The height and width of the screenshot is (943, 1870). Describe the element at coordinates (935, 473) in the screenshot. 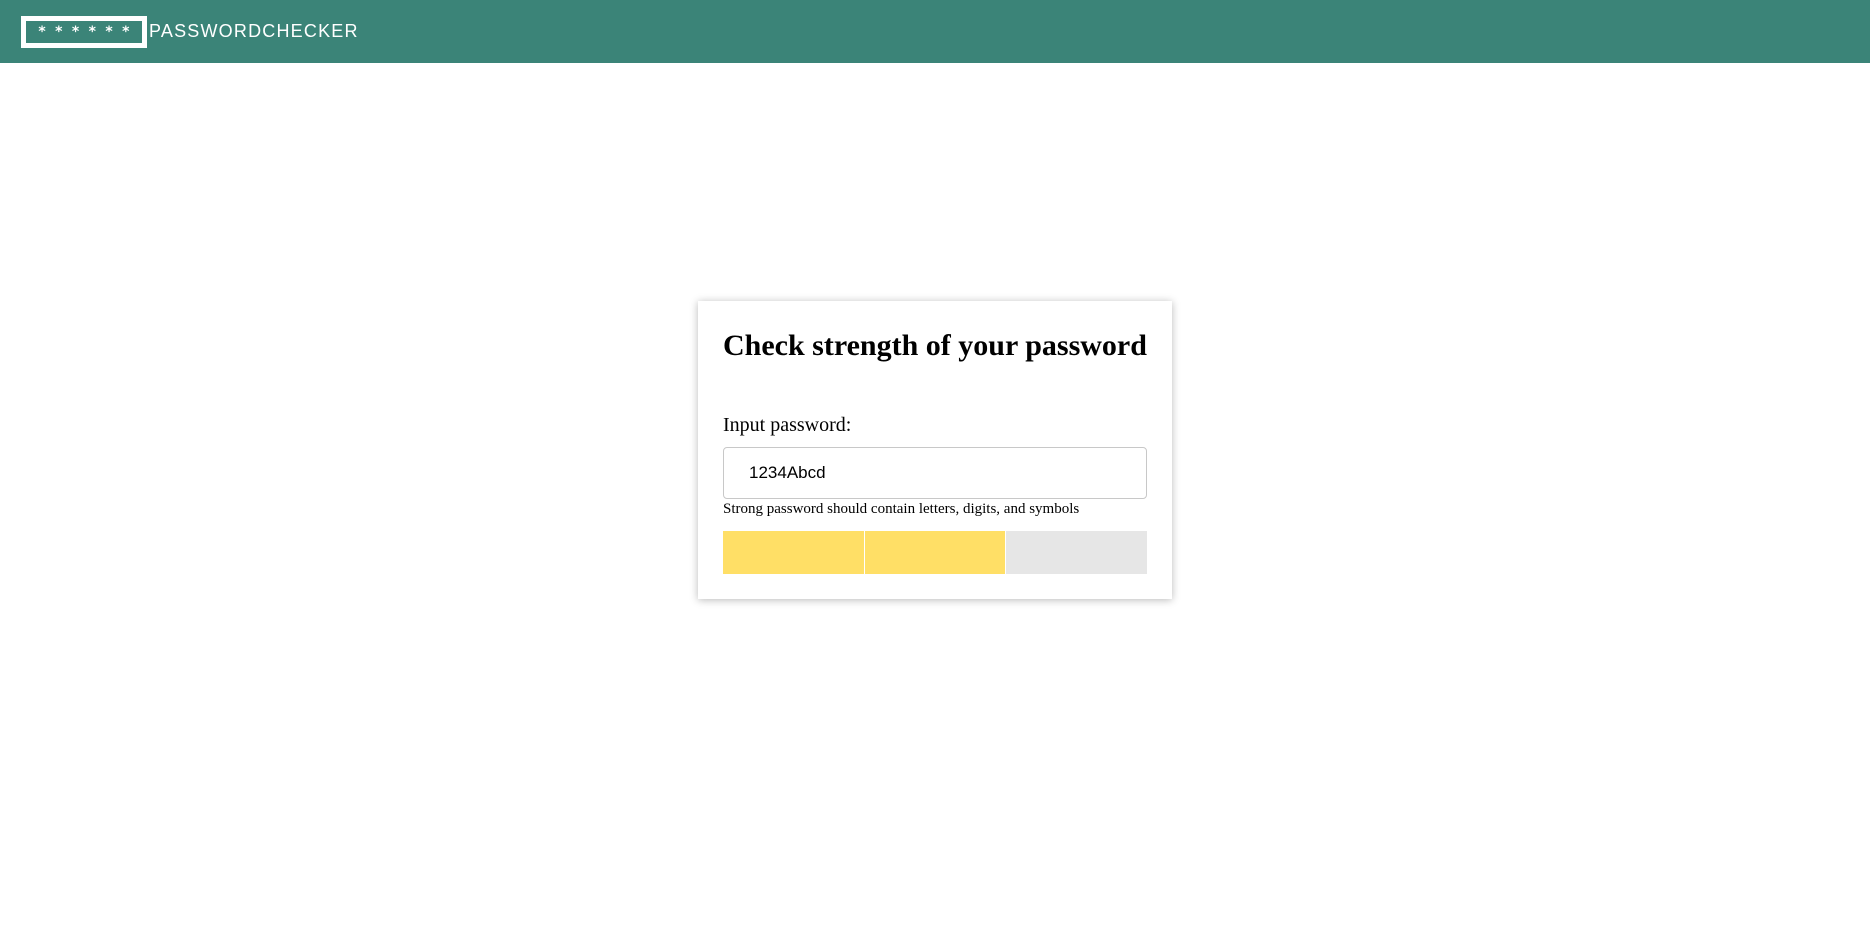

I see `password-input` at that location.